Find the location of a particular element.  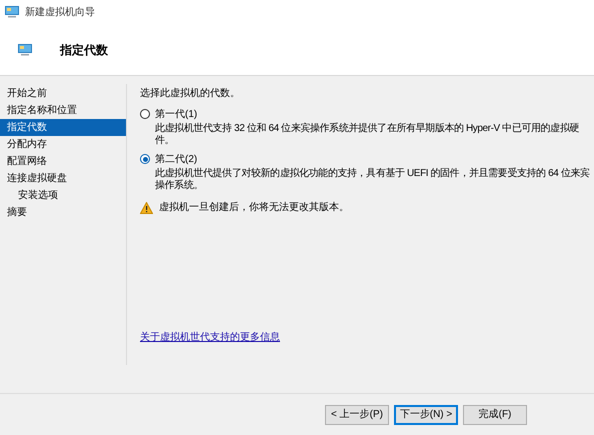

sidebar-item: 配置网络 is located at coordinates (63, 161).